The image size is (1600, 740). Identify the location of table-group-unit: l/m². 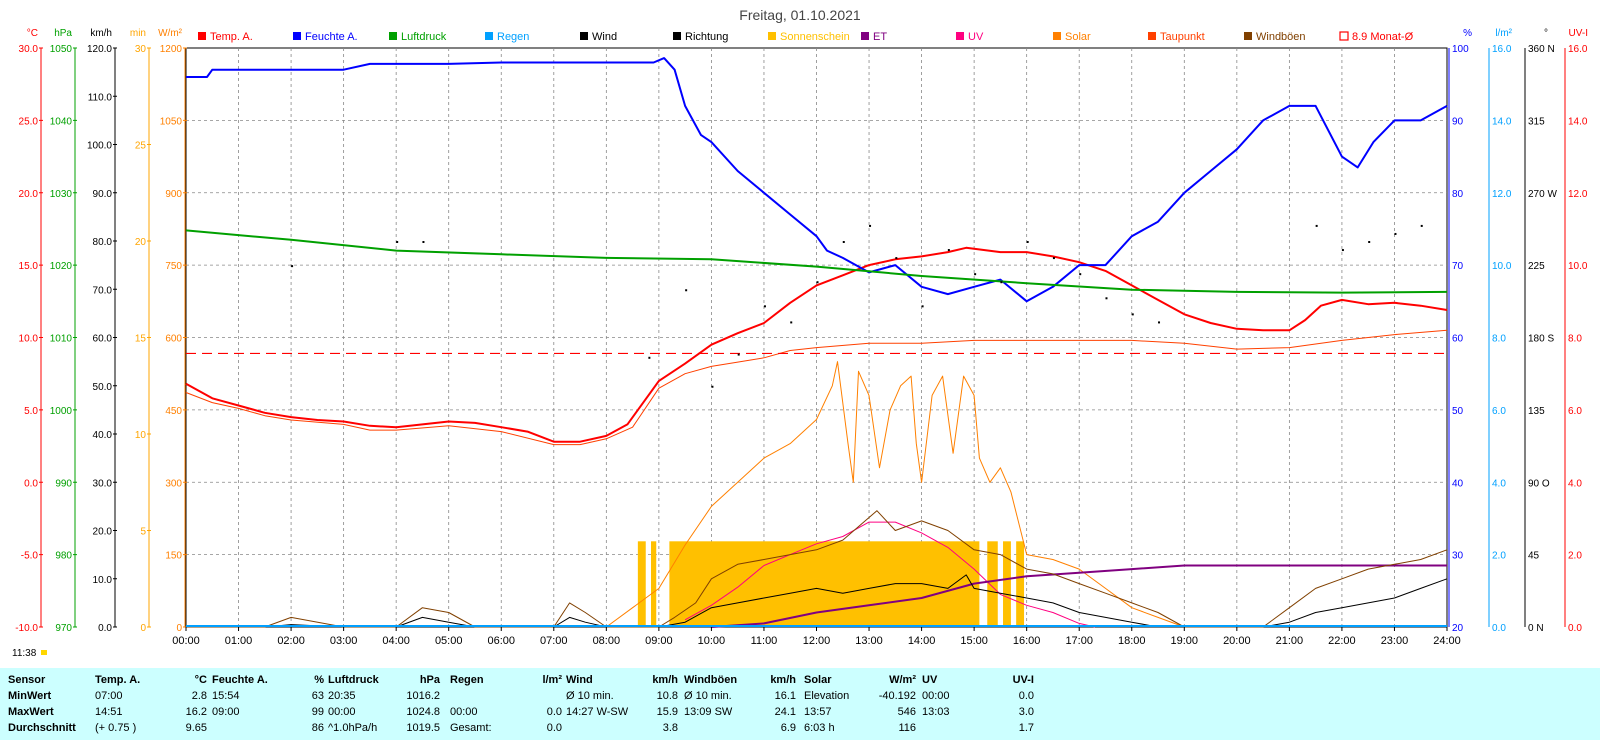
(552, 680).